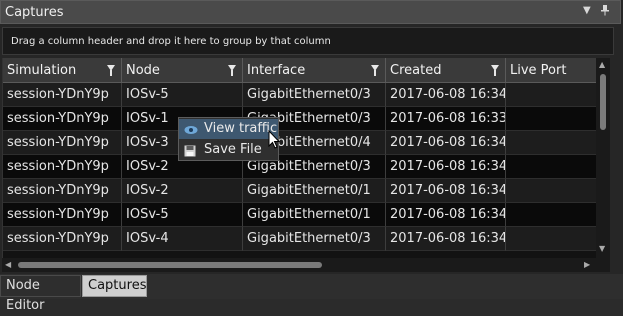 This screenshot has height=316, width=623. What do you see at coordinates (311, 293) in the screenshot?
I see `bottom-tab-bar: Node Editor Captures` at bounding box center [311, 293].